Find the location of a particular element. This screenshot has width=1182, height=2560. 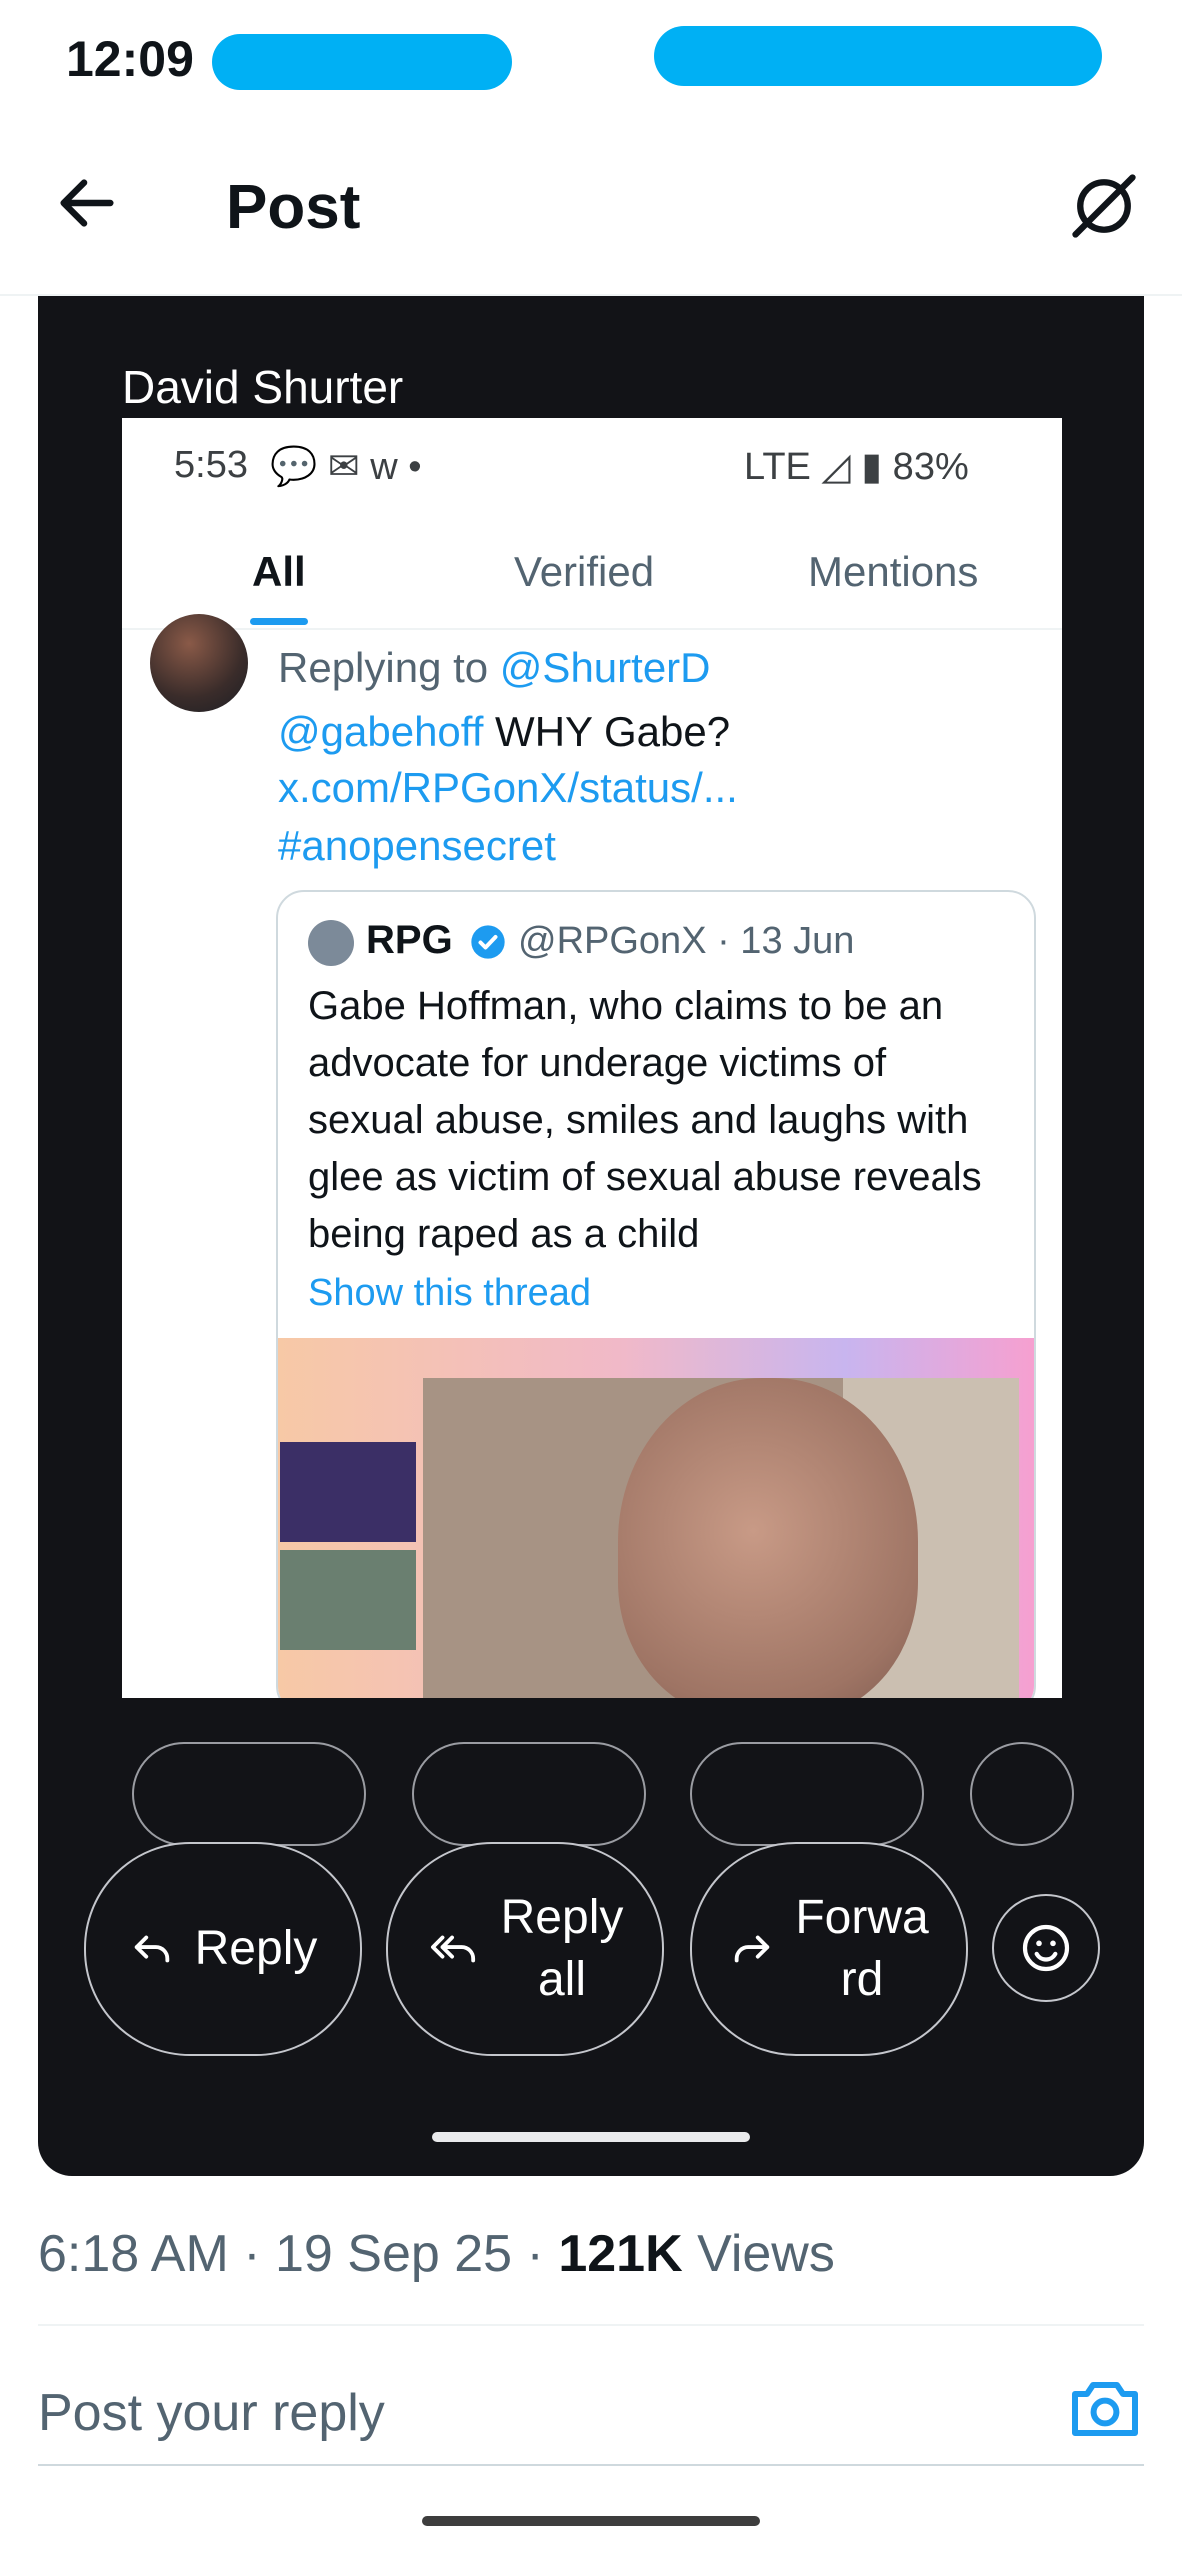

tab-all: All is located at coordinates (279, 571).